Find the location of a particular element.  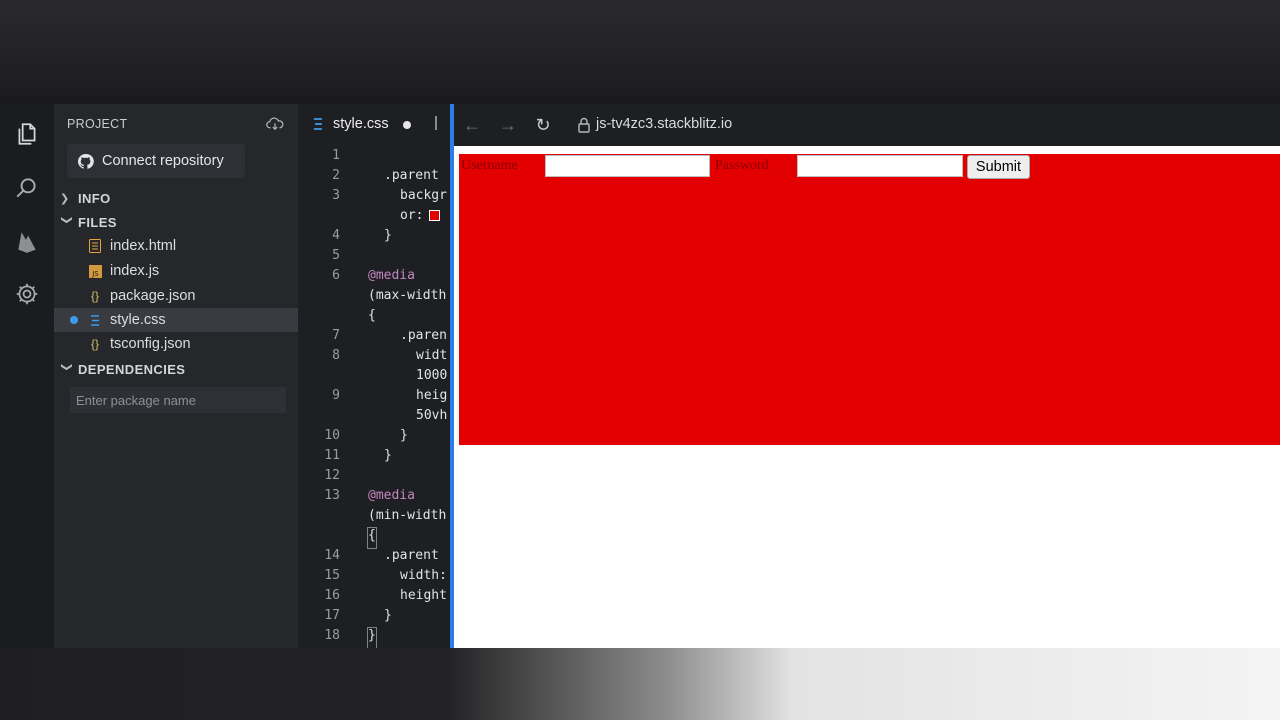

lock-icon is located at coordinates (584, 125).